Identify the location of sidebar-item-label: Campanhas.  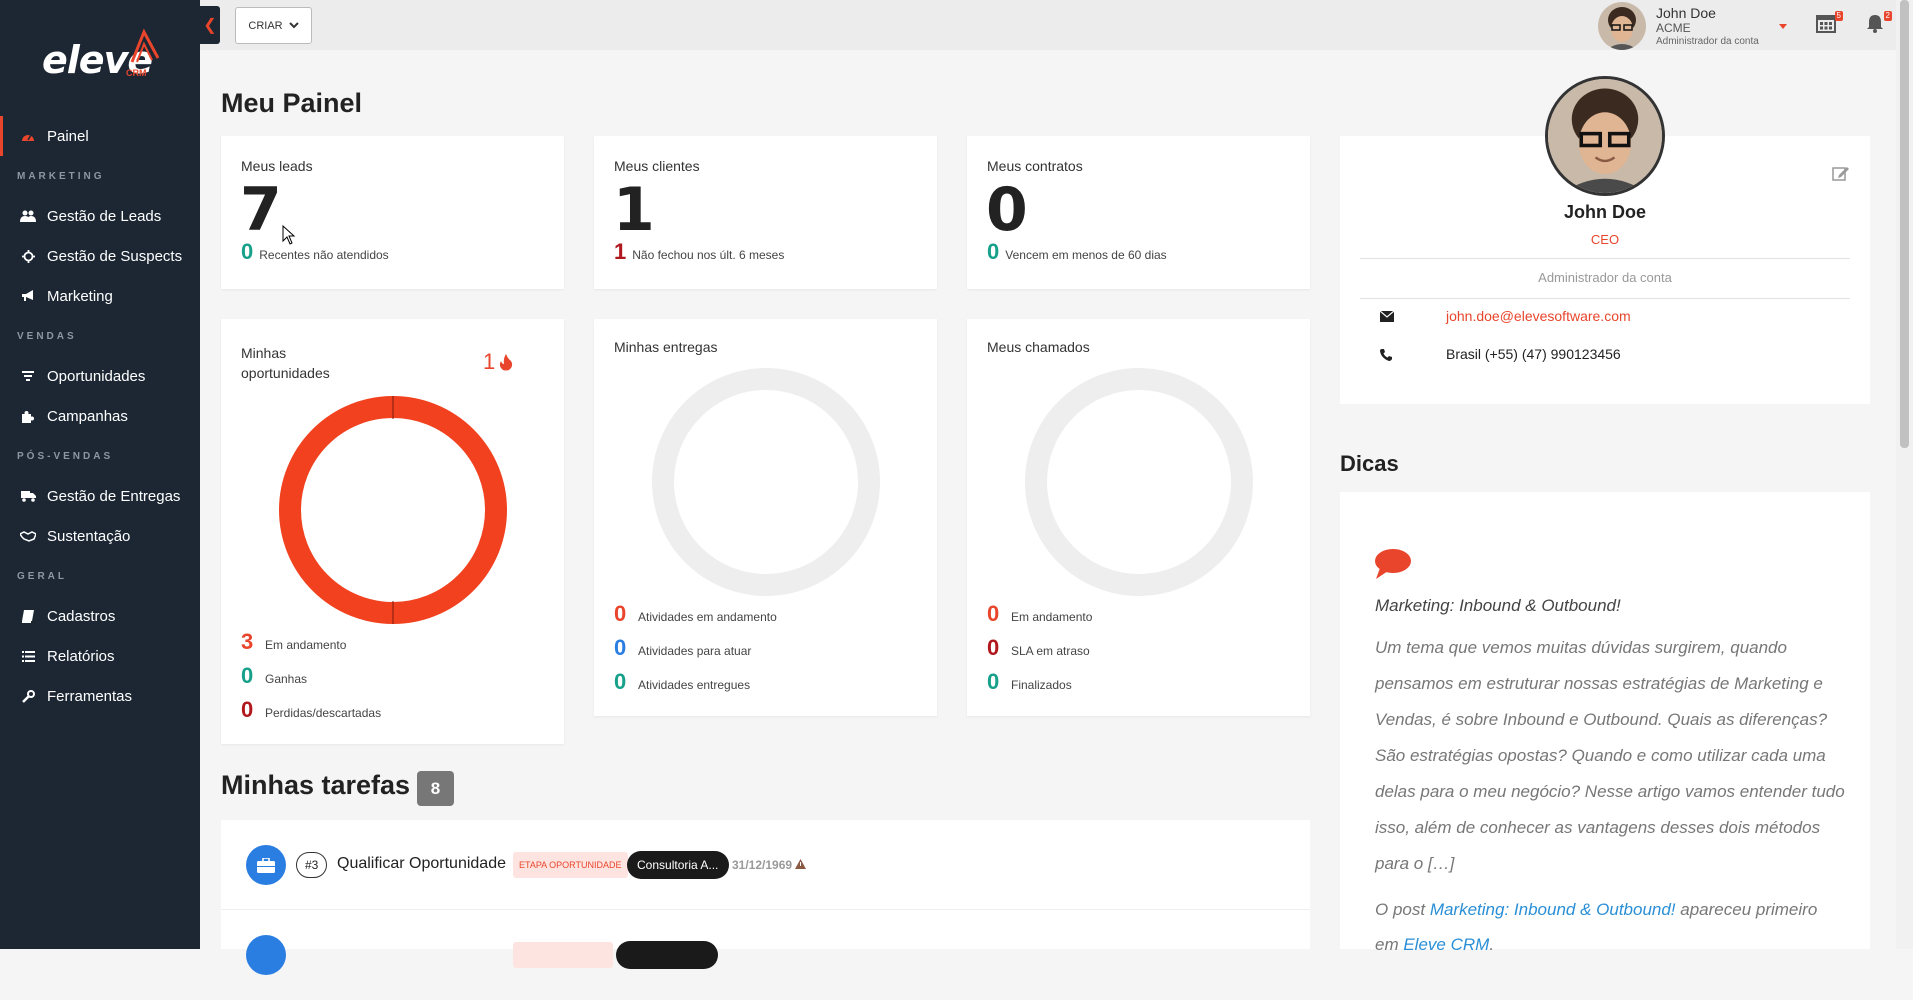
(87, 416).